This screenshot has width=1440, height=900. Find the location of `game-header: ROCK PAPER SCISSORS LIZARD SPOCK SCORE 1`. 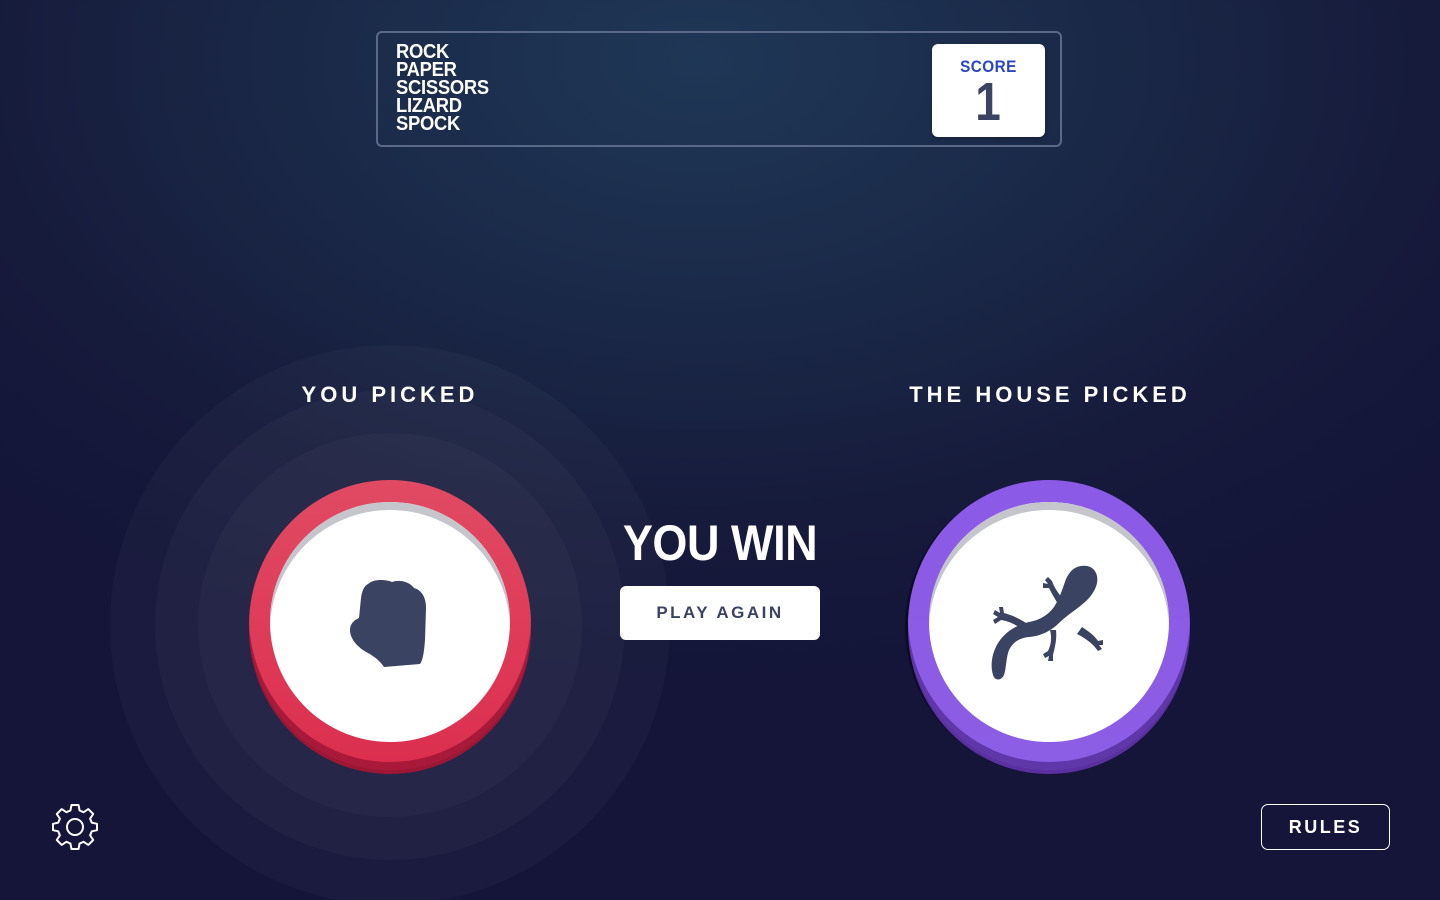

game-header: ROCK PAPER SCISSORS LIZARD SPOCK SCORE 1 is located at coordinates (719, 89).